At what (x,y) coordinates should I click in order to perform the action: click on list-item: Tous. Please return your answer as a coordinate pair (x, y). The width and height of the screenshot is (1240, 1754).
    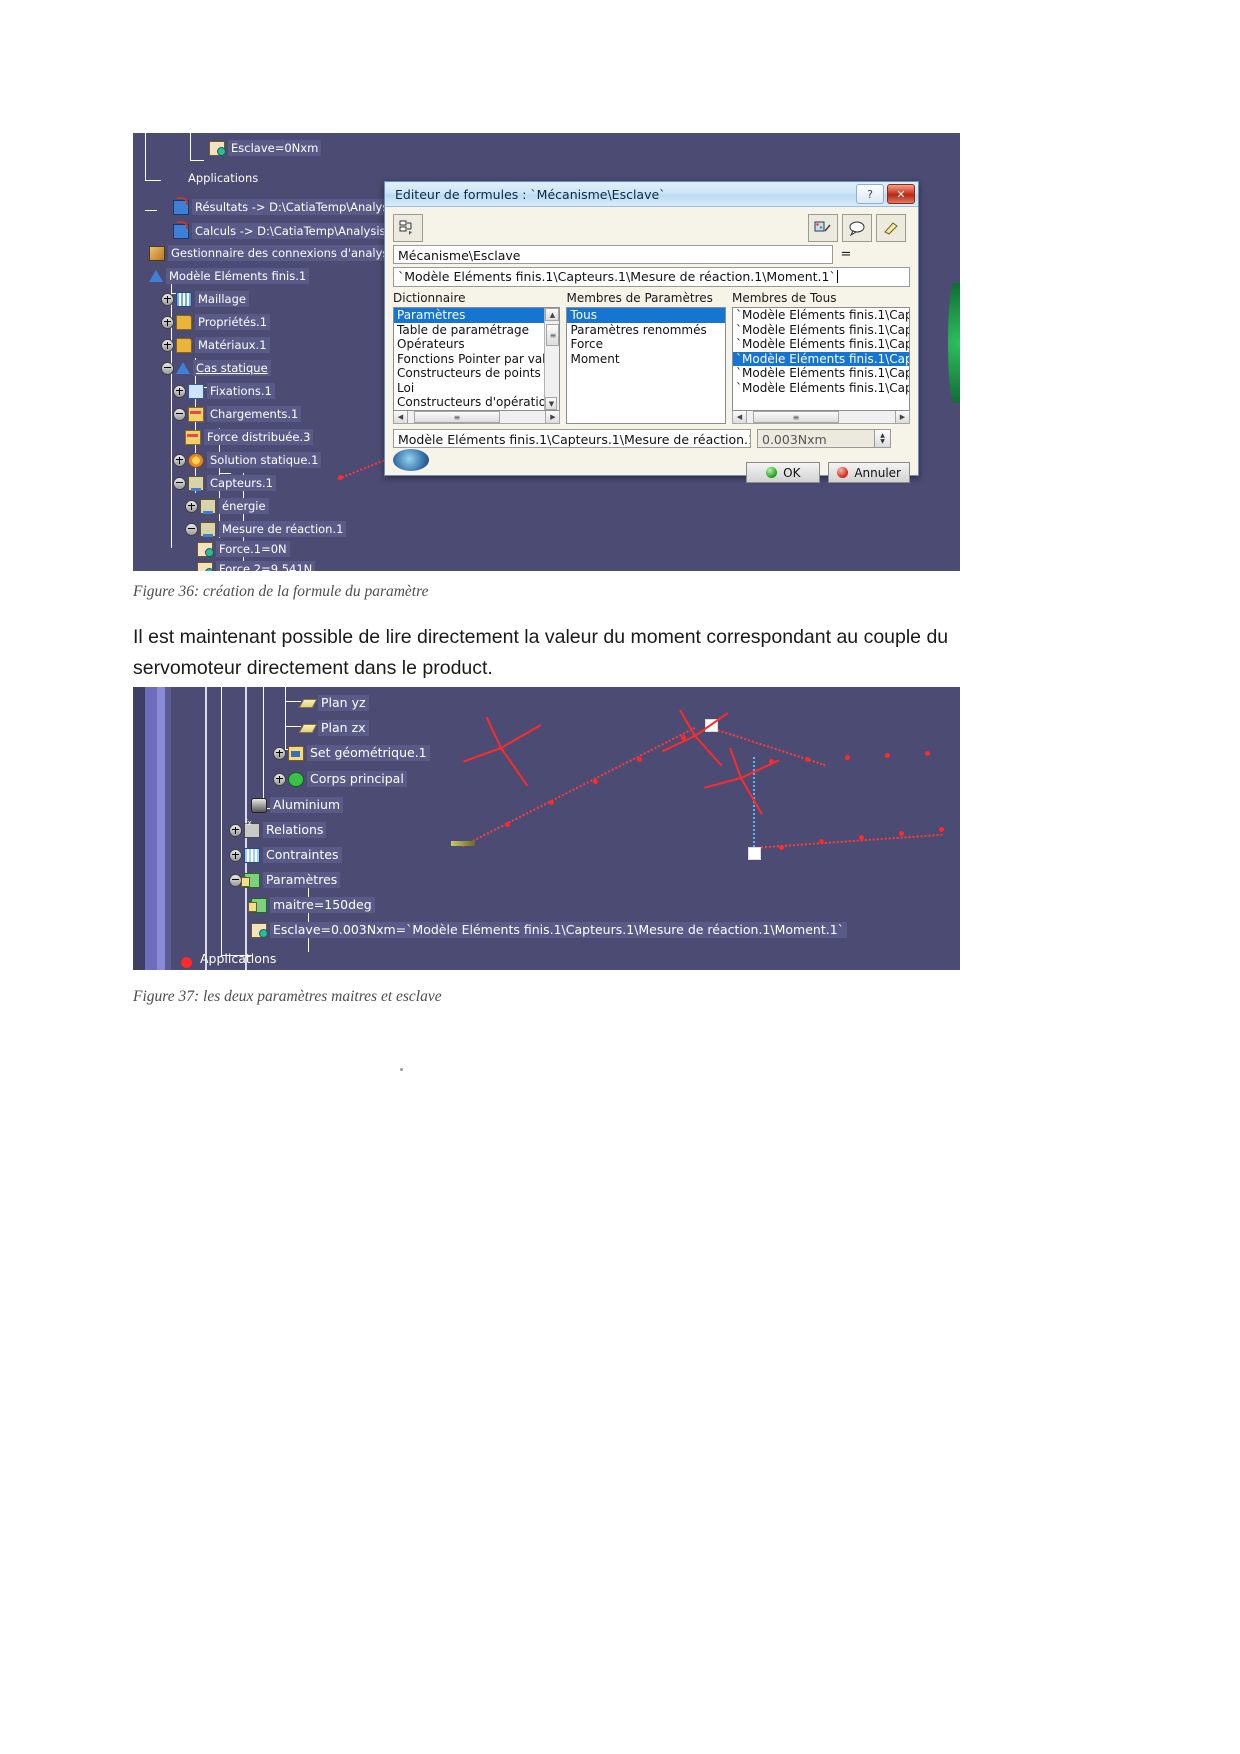
    Looking at the image, I should click on (646, 315).